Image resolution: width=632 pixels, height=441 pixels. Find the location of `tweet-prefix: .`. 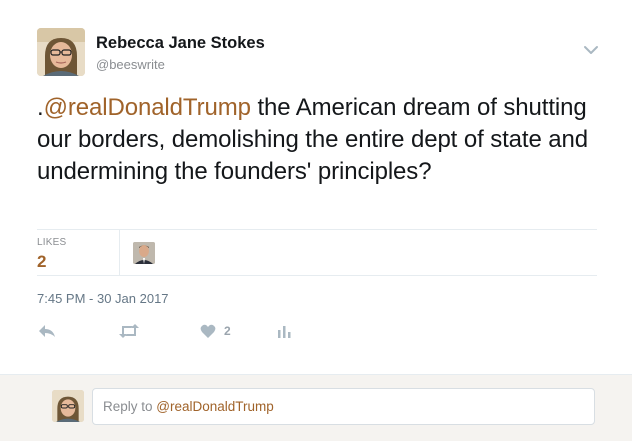

tweet-prefix: . is located at coordinates (40, 107).